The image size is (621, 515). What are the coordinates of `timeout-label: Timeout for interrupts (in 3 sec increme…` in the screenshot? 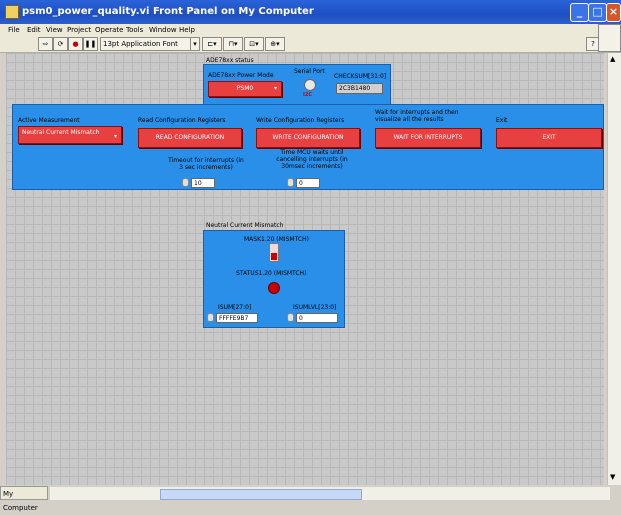 It's located at (206, 164).